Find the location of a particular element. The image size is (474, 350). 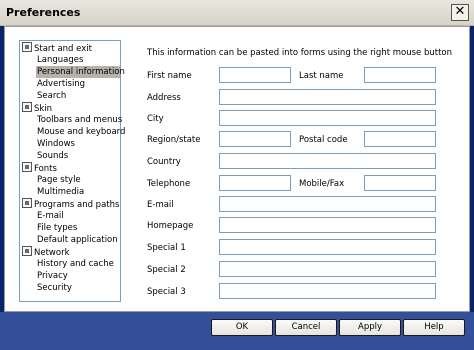

tree-item-label: Network is located at coordinates (52, 253).